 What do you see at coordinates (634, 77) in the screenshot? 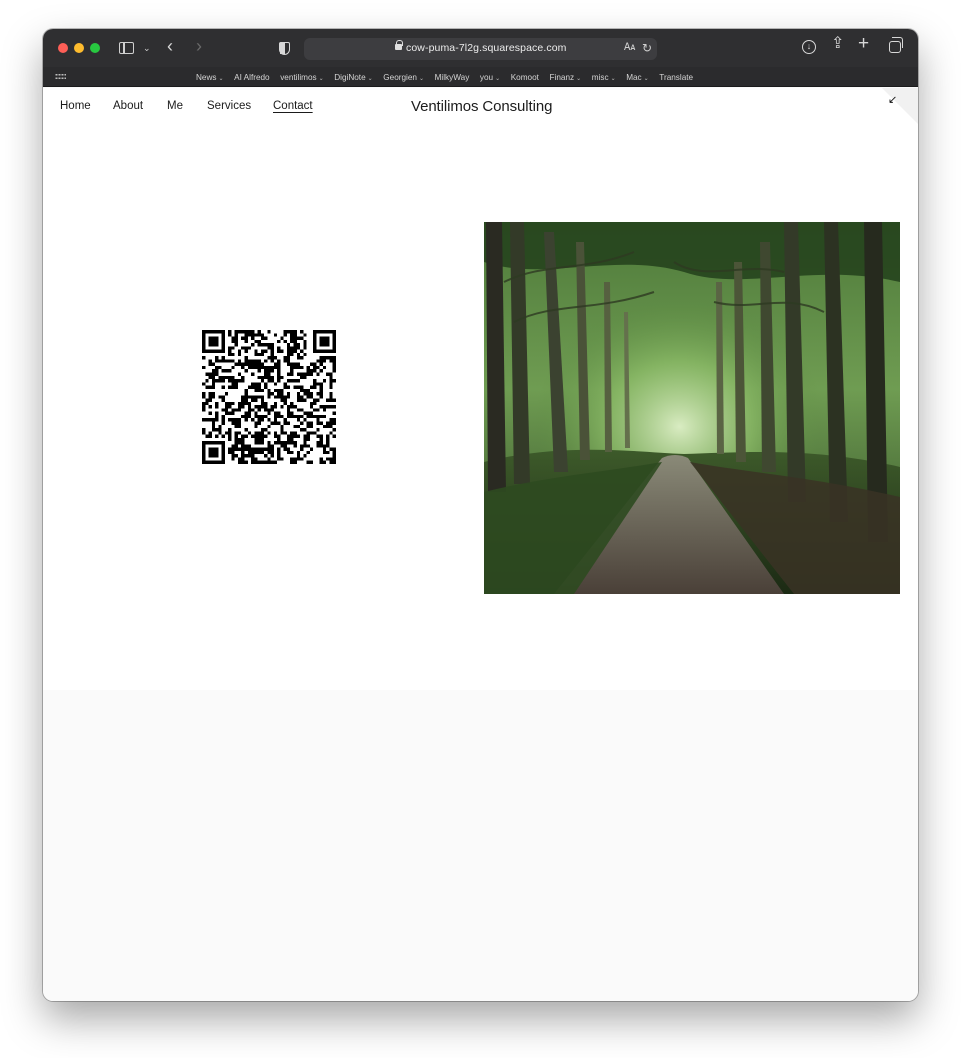
I see `favorite-label: Mac` at bounding box center [634, 77].